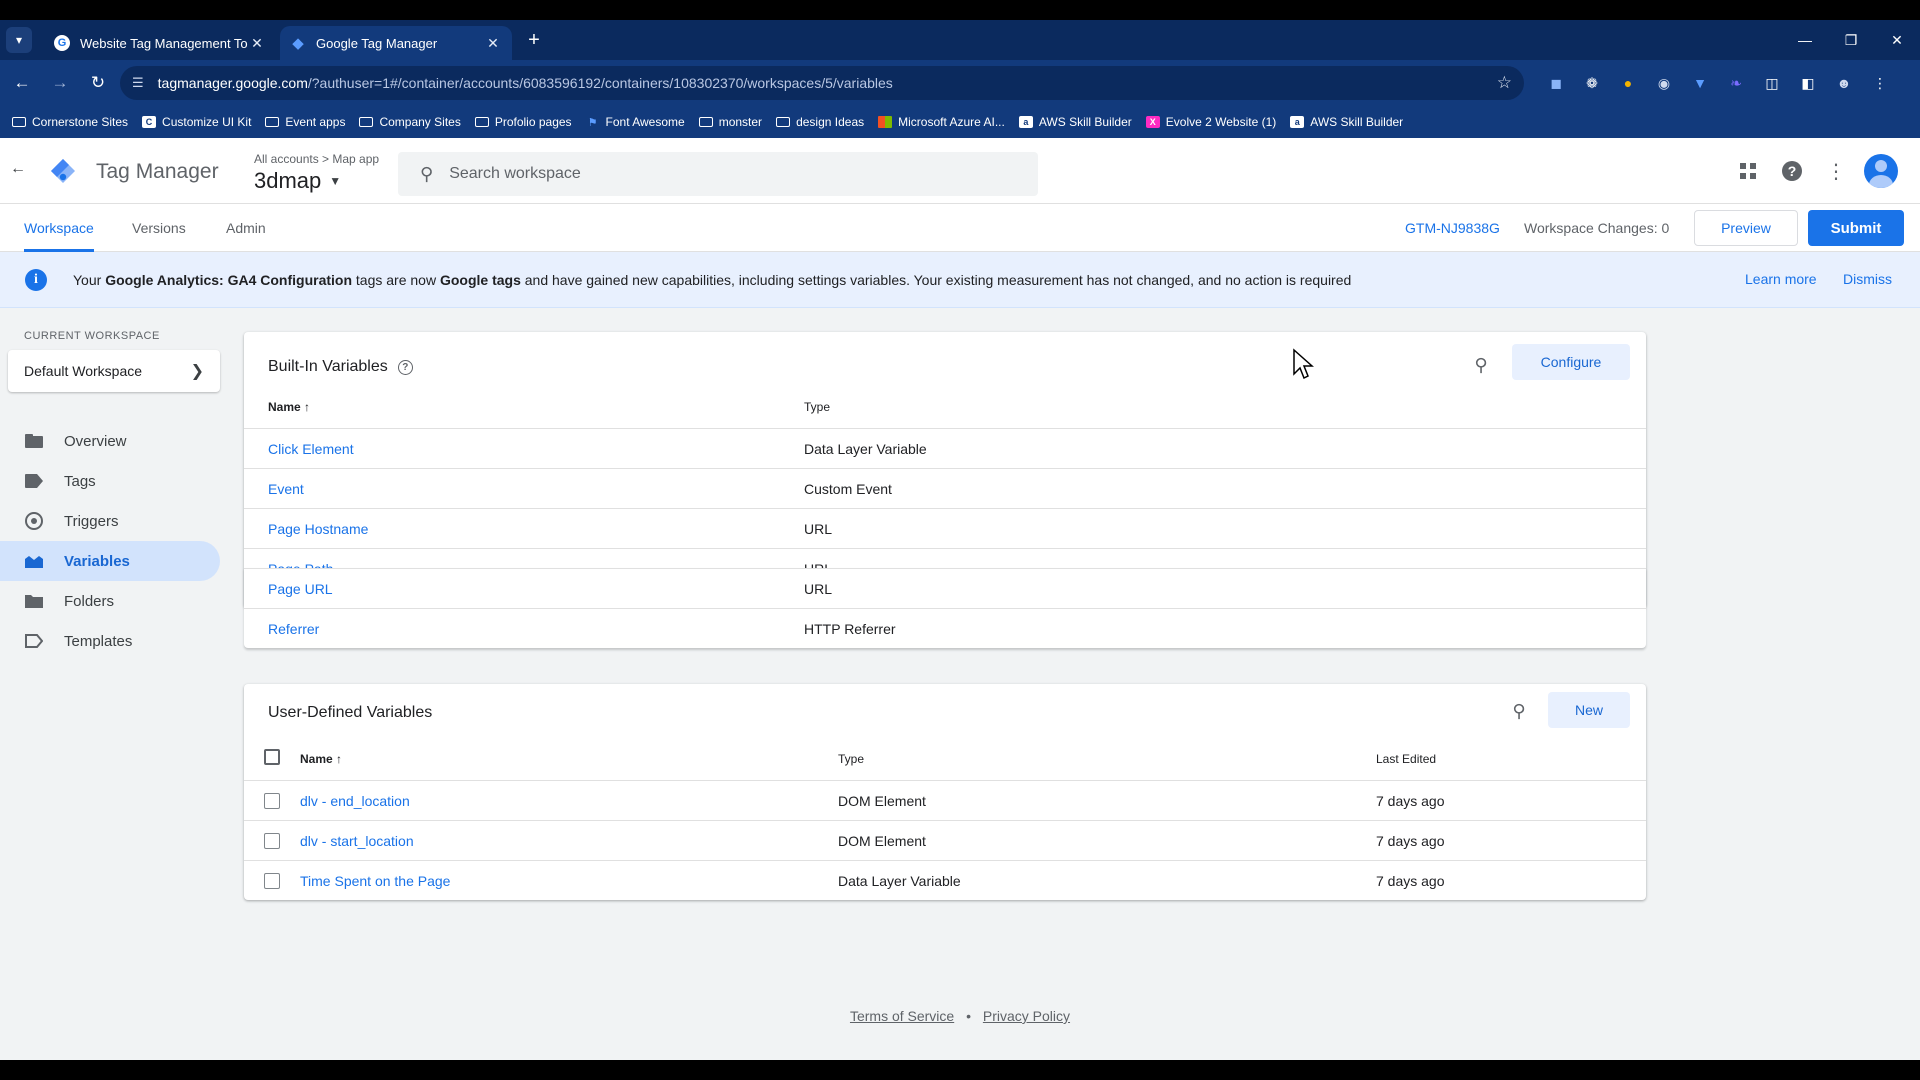 This screenshot has width=1920, height=1080. I want to click on privacy-policy-link: Privacy Policy, so click(1026, 1016).